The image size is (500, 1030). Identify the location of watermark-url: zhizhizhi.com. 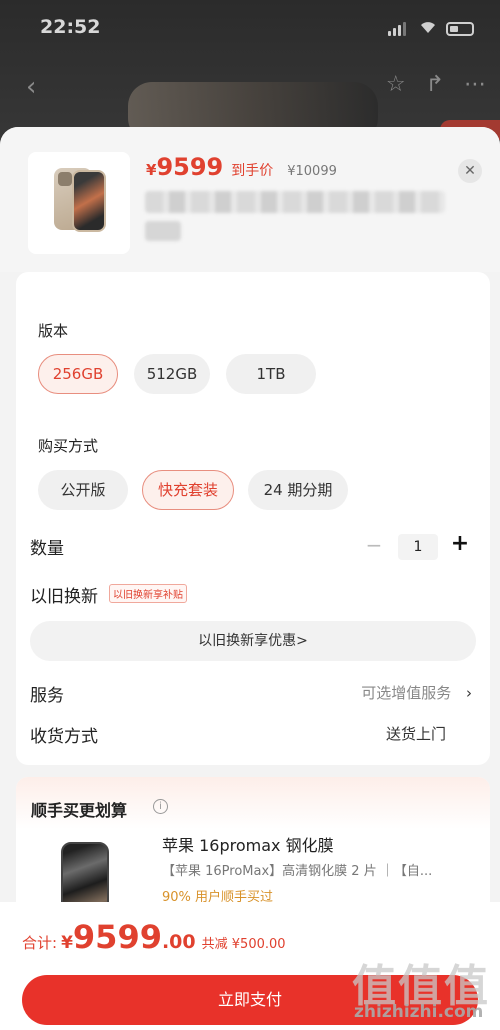
(419, 1012).